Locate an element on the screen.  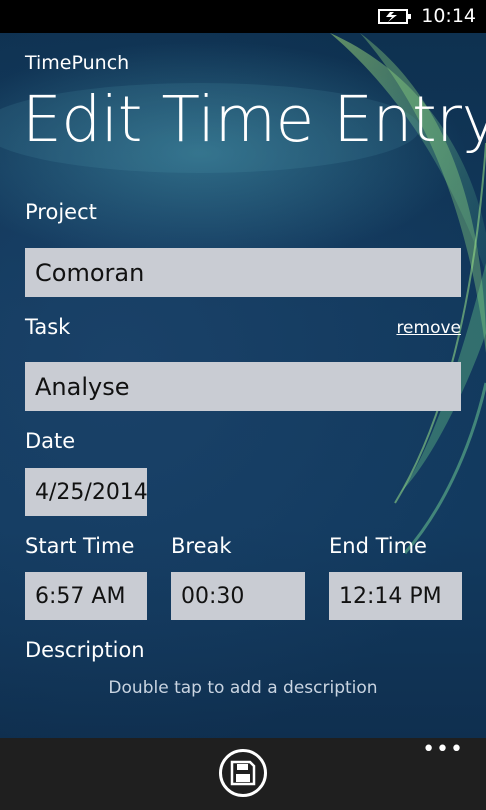
task-field: Analyse is located at coordinates (243, 386).